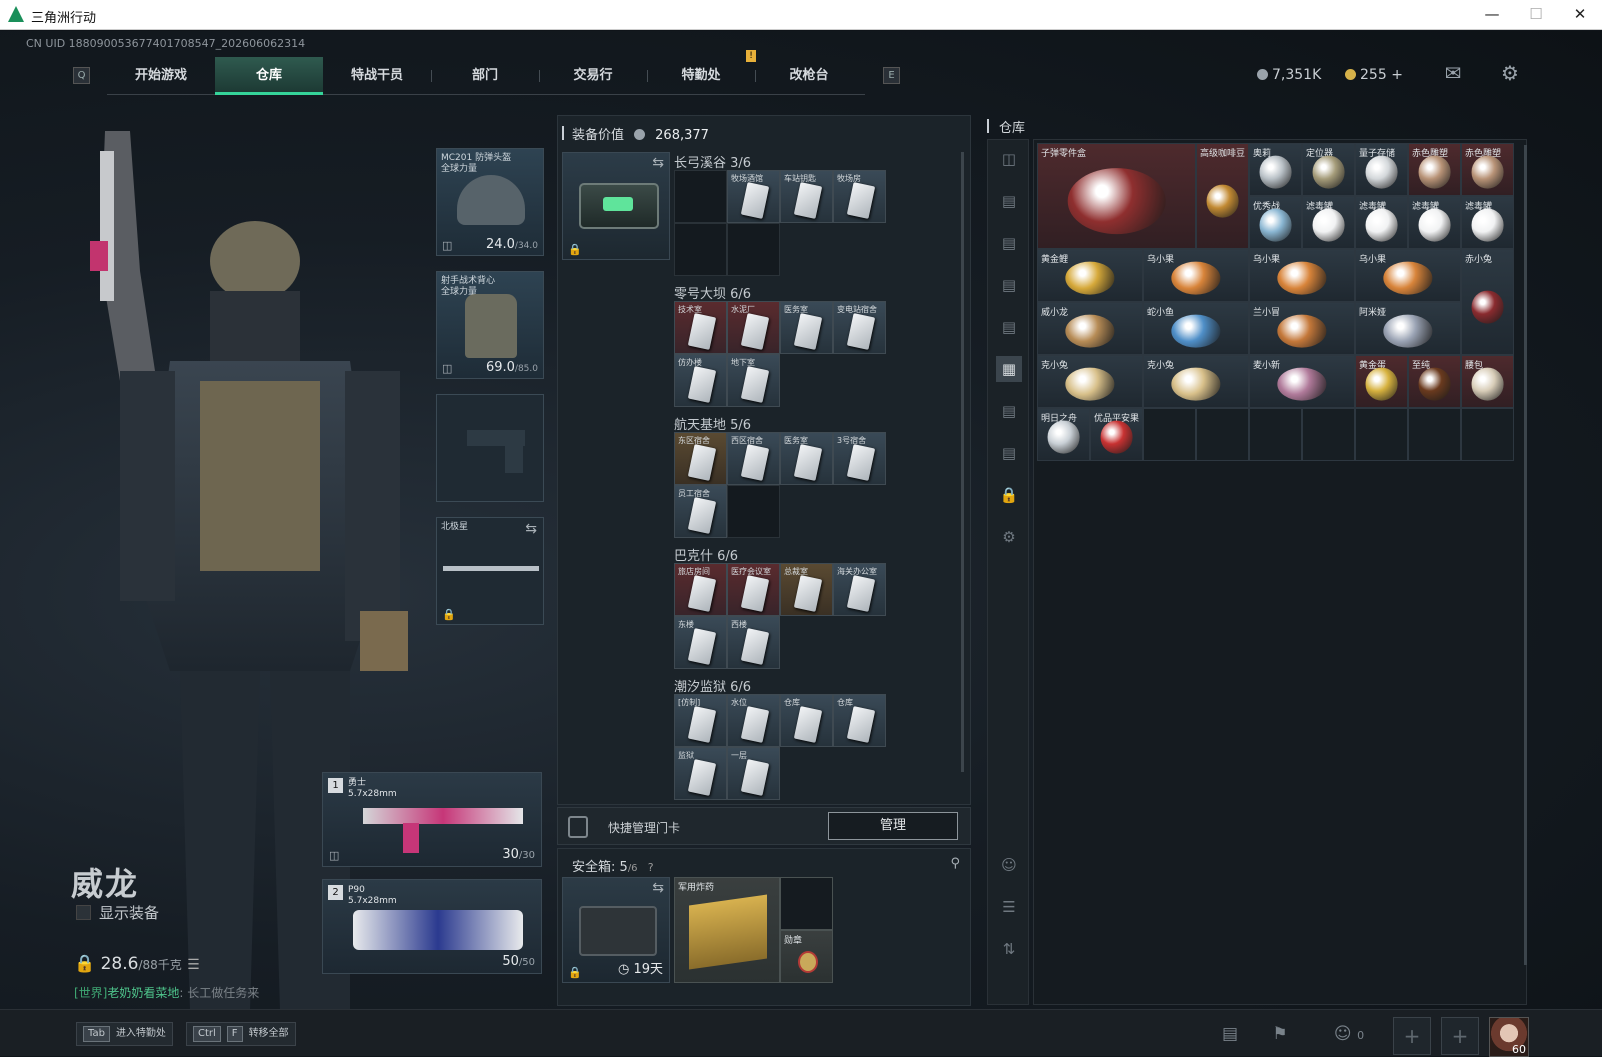  What do you see at coordinates (1412, 1036) in the screenshot?
I see `invite-slot-1: +` at bounding box center [1412, 1036].